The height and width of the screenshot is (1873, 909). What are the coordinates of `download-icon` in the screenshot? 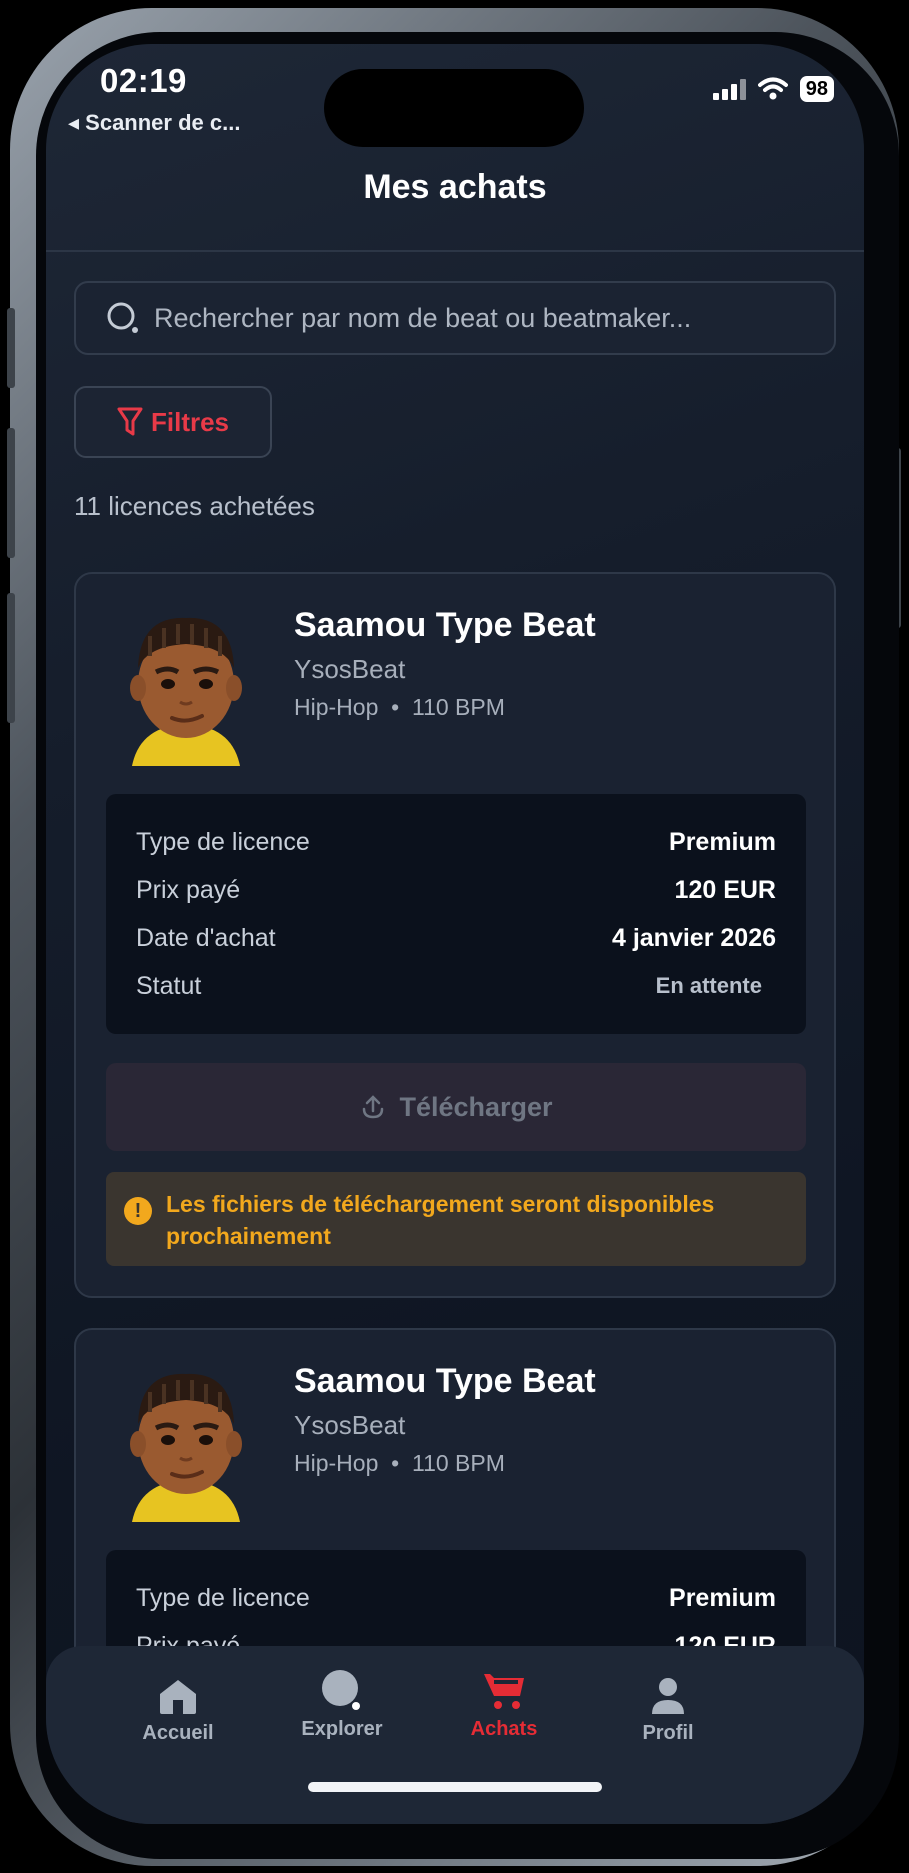 It's located at (373, 1107).